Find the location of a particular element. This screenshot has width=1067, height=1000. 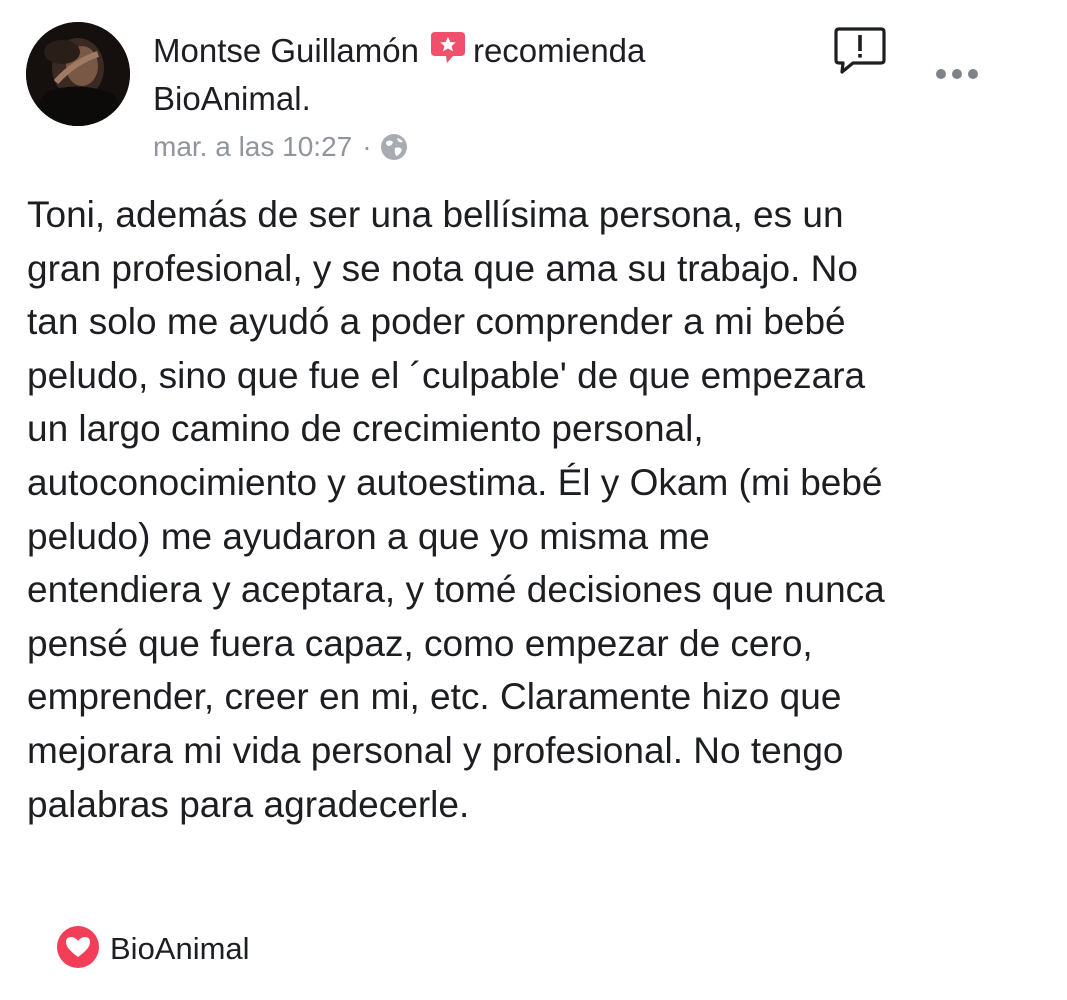

page-name: BioAnimal. is located at coordinates (232, 98).